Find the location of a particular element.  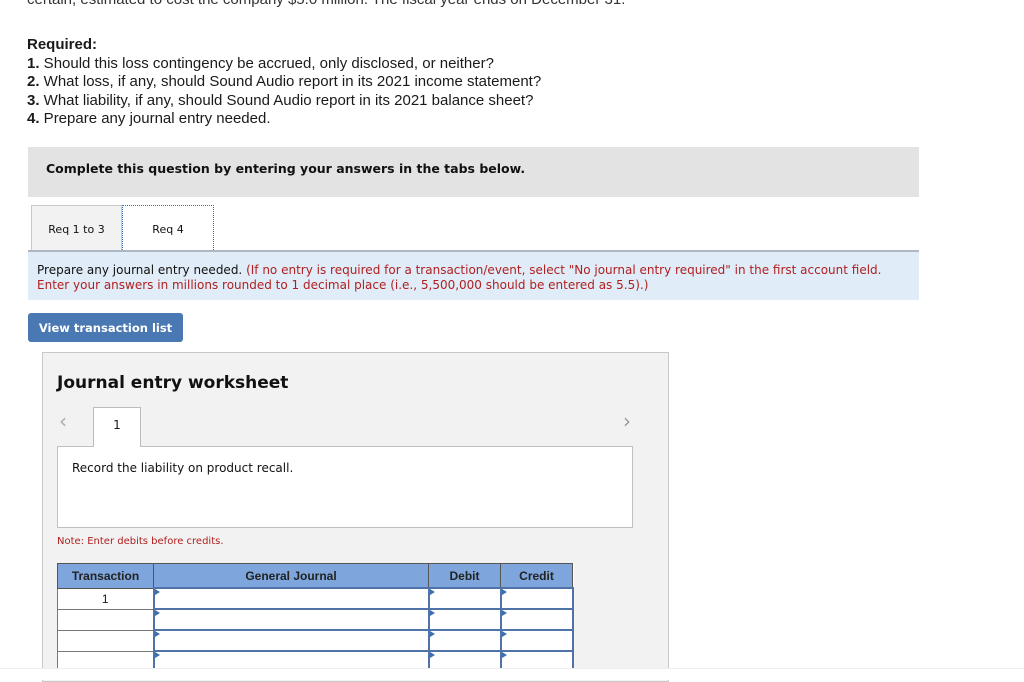

column-header-general-journal: General Journal is located at coordinates (291, 576).